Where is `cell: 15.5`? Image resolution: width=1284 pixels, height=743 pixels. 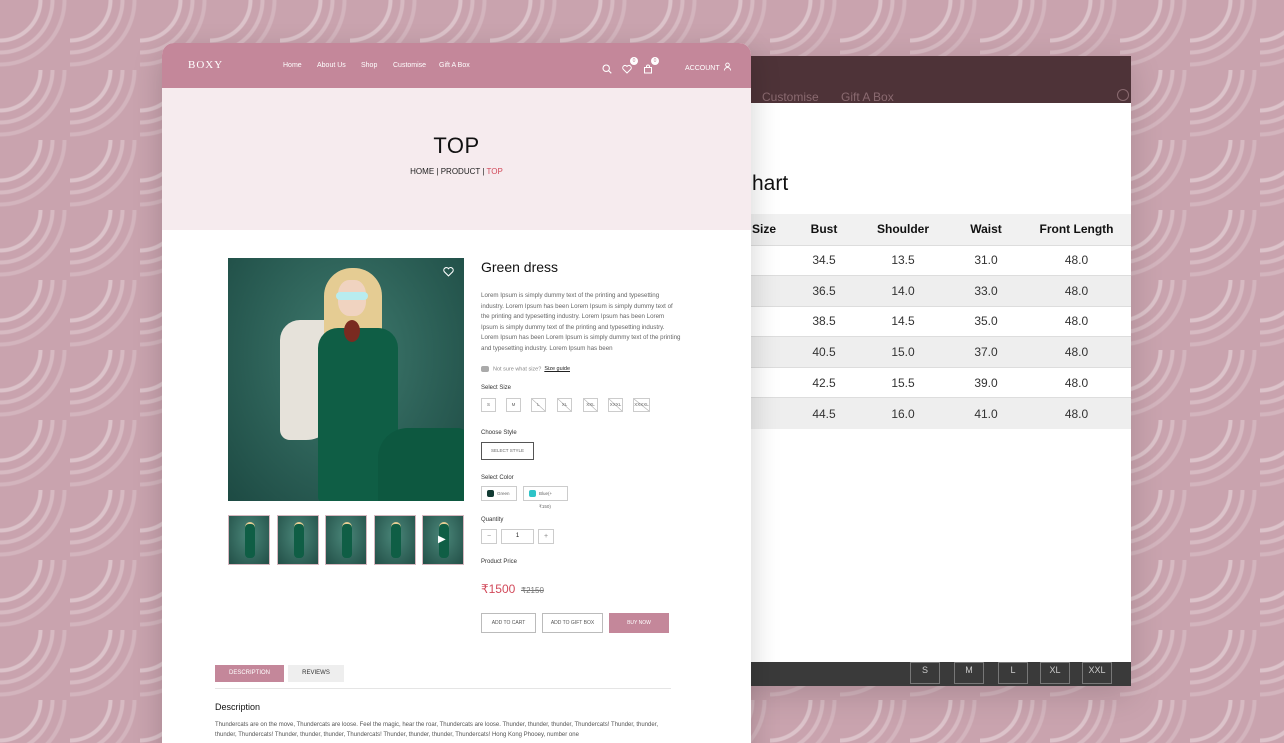 cell: 15.5 is located at coordinates (903, 382).